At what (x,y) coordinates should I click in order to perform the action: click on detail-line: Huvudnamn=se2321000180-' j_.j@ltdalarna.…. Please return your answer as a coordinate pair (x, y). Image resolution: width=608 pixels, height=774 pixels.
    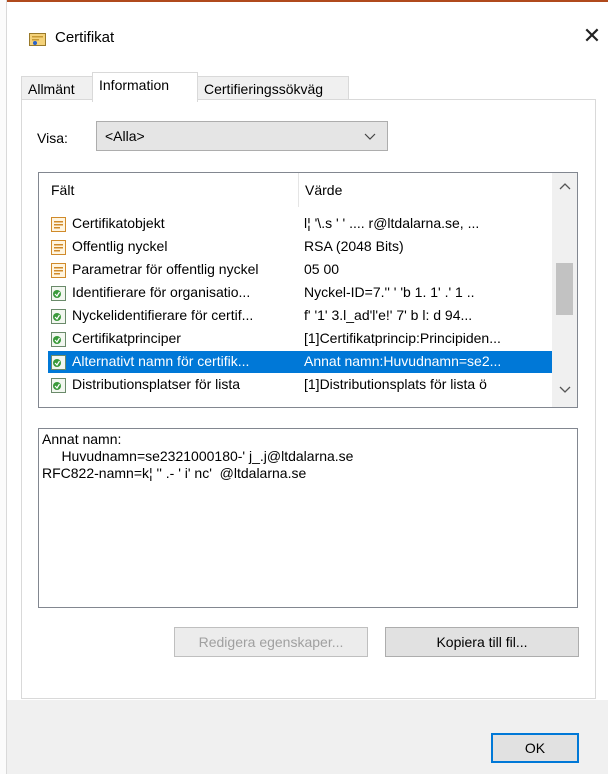
    Looking at the image, I should click on (198, 456).